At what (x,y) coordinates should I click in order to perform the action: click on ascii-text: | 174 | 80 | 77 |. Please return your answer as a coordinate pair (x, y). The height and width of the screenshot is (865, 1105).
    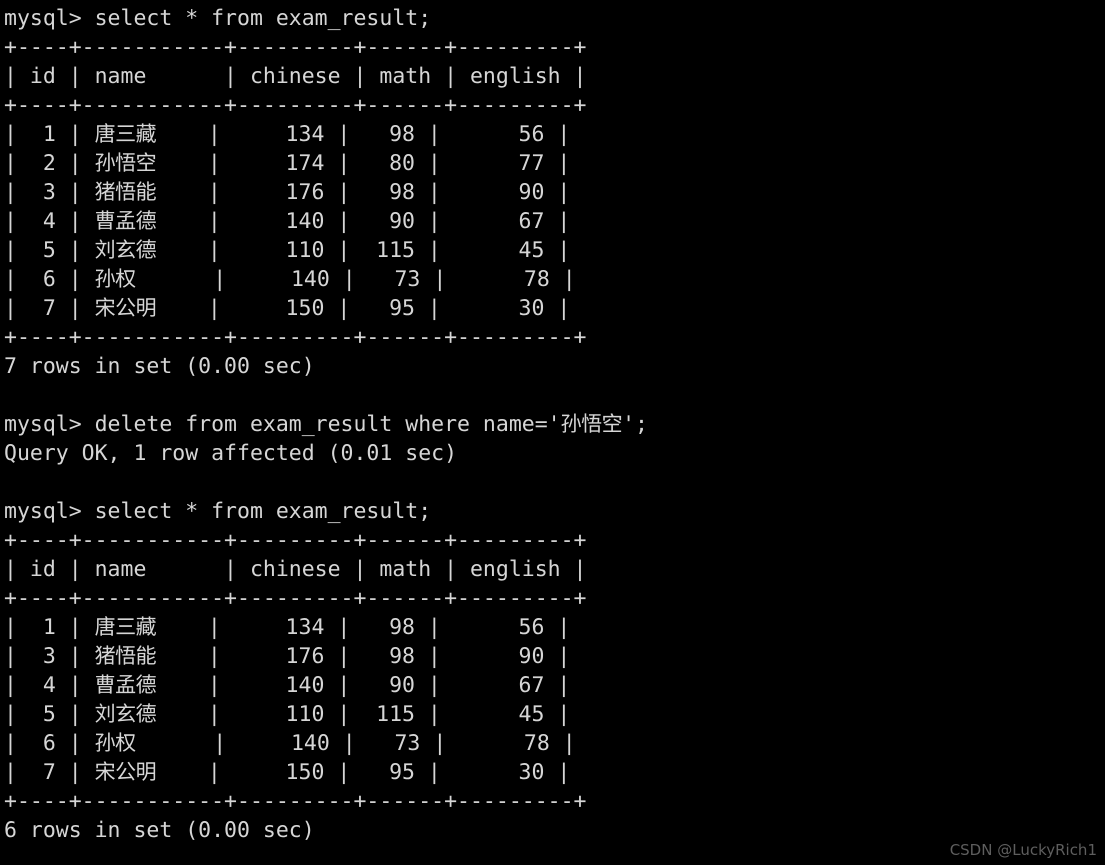
    Looking at the image, I should click on (363, 163).